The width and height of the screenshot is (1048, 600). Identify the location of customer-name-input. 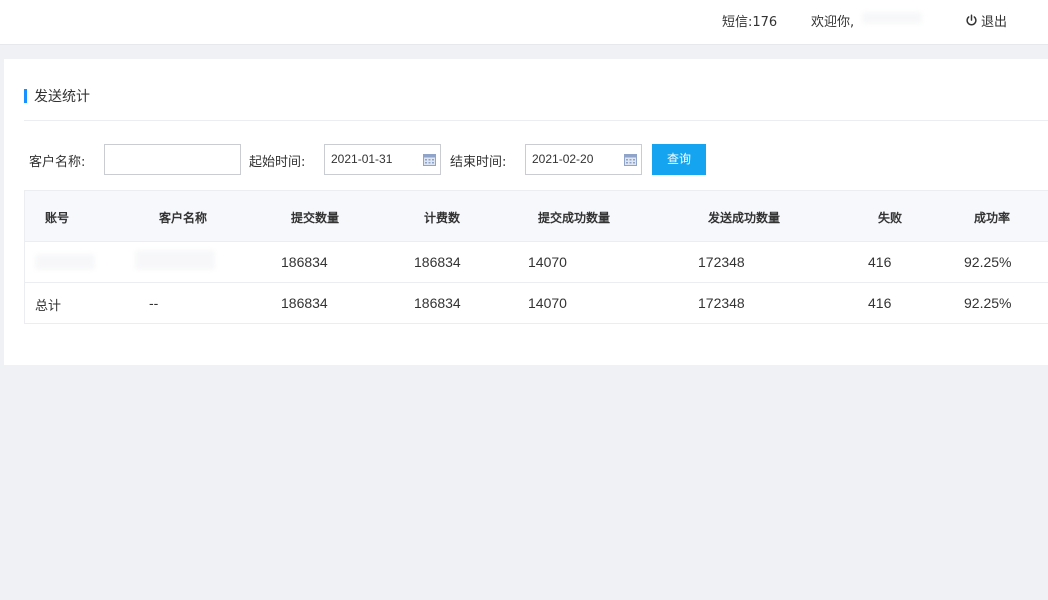
(172, 159).